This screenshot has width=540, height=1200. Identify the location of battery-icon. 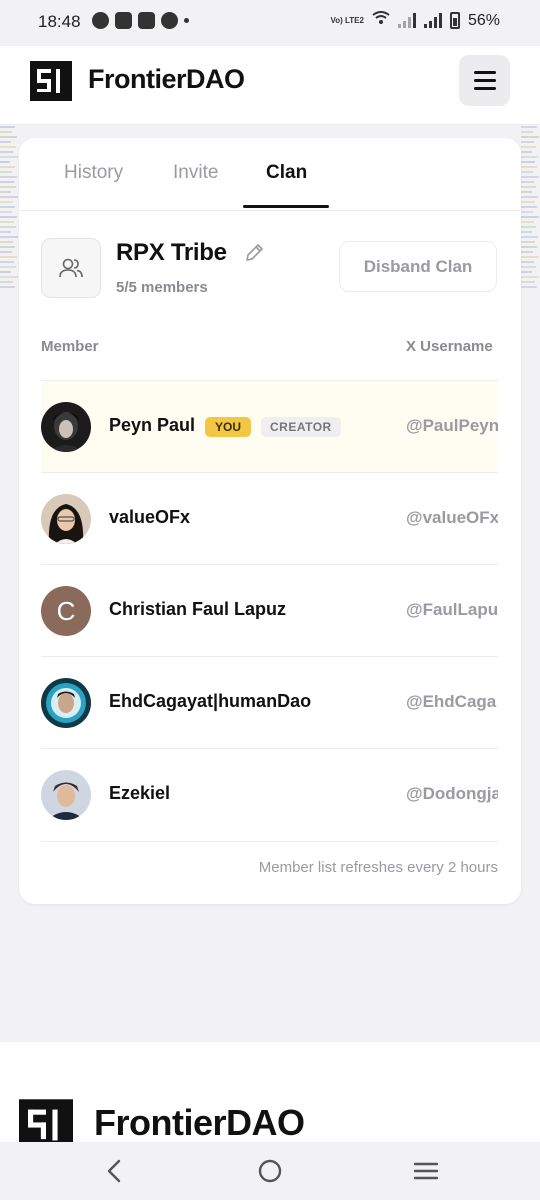
(454, 20).